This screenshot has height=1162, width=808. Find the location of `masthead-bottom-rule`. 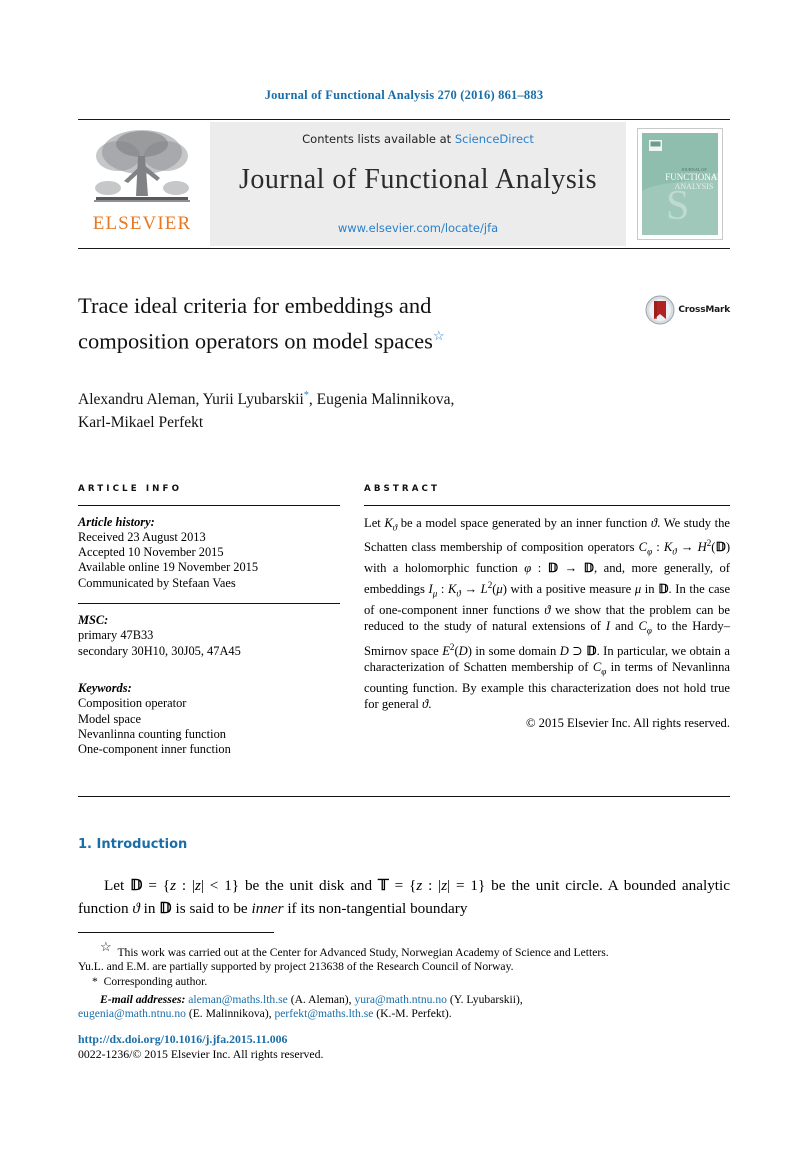

masthead-bottom-rule is located at coordinates (404, 248).